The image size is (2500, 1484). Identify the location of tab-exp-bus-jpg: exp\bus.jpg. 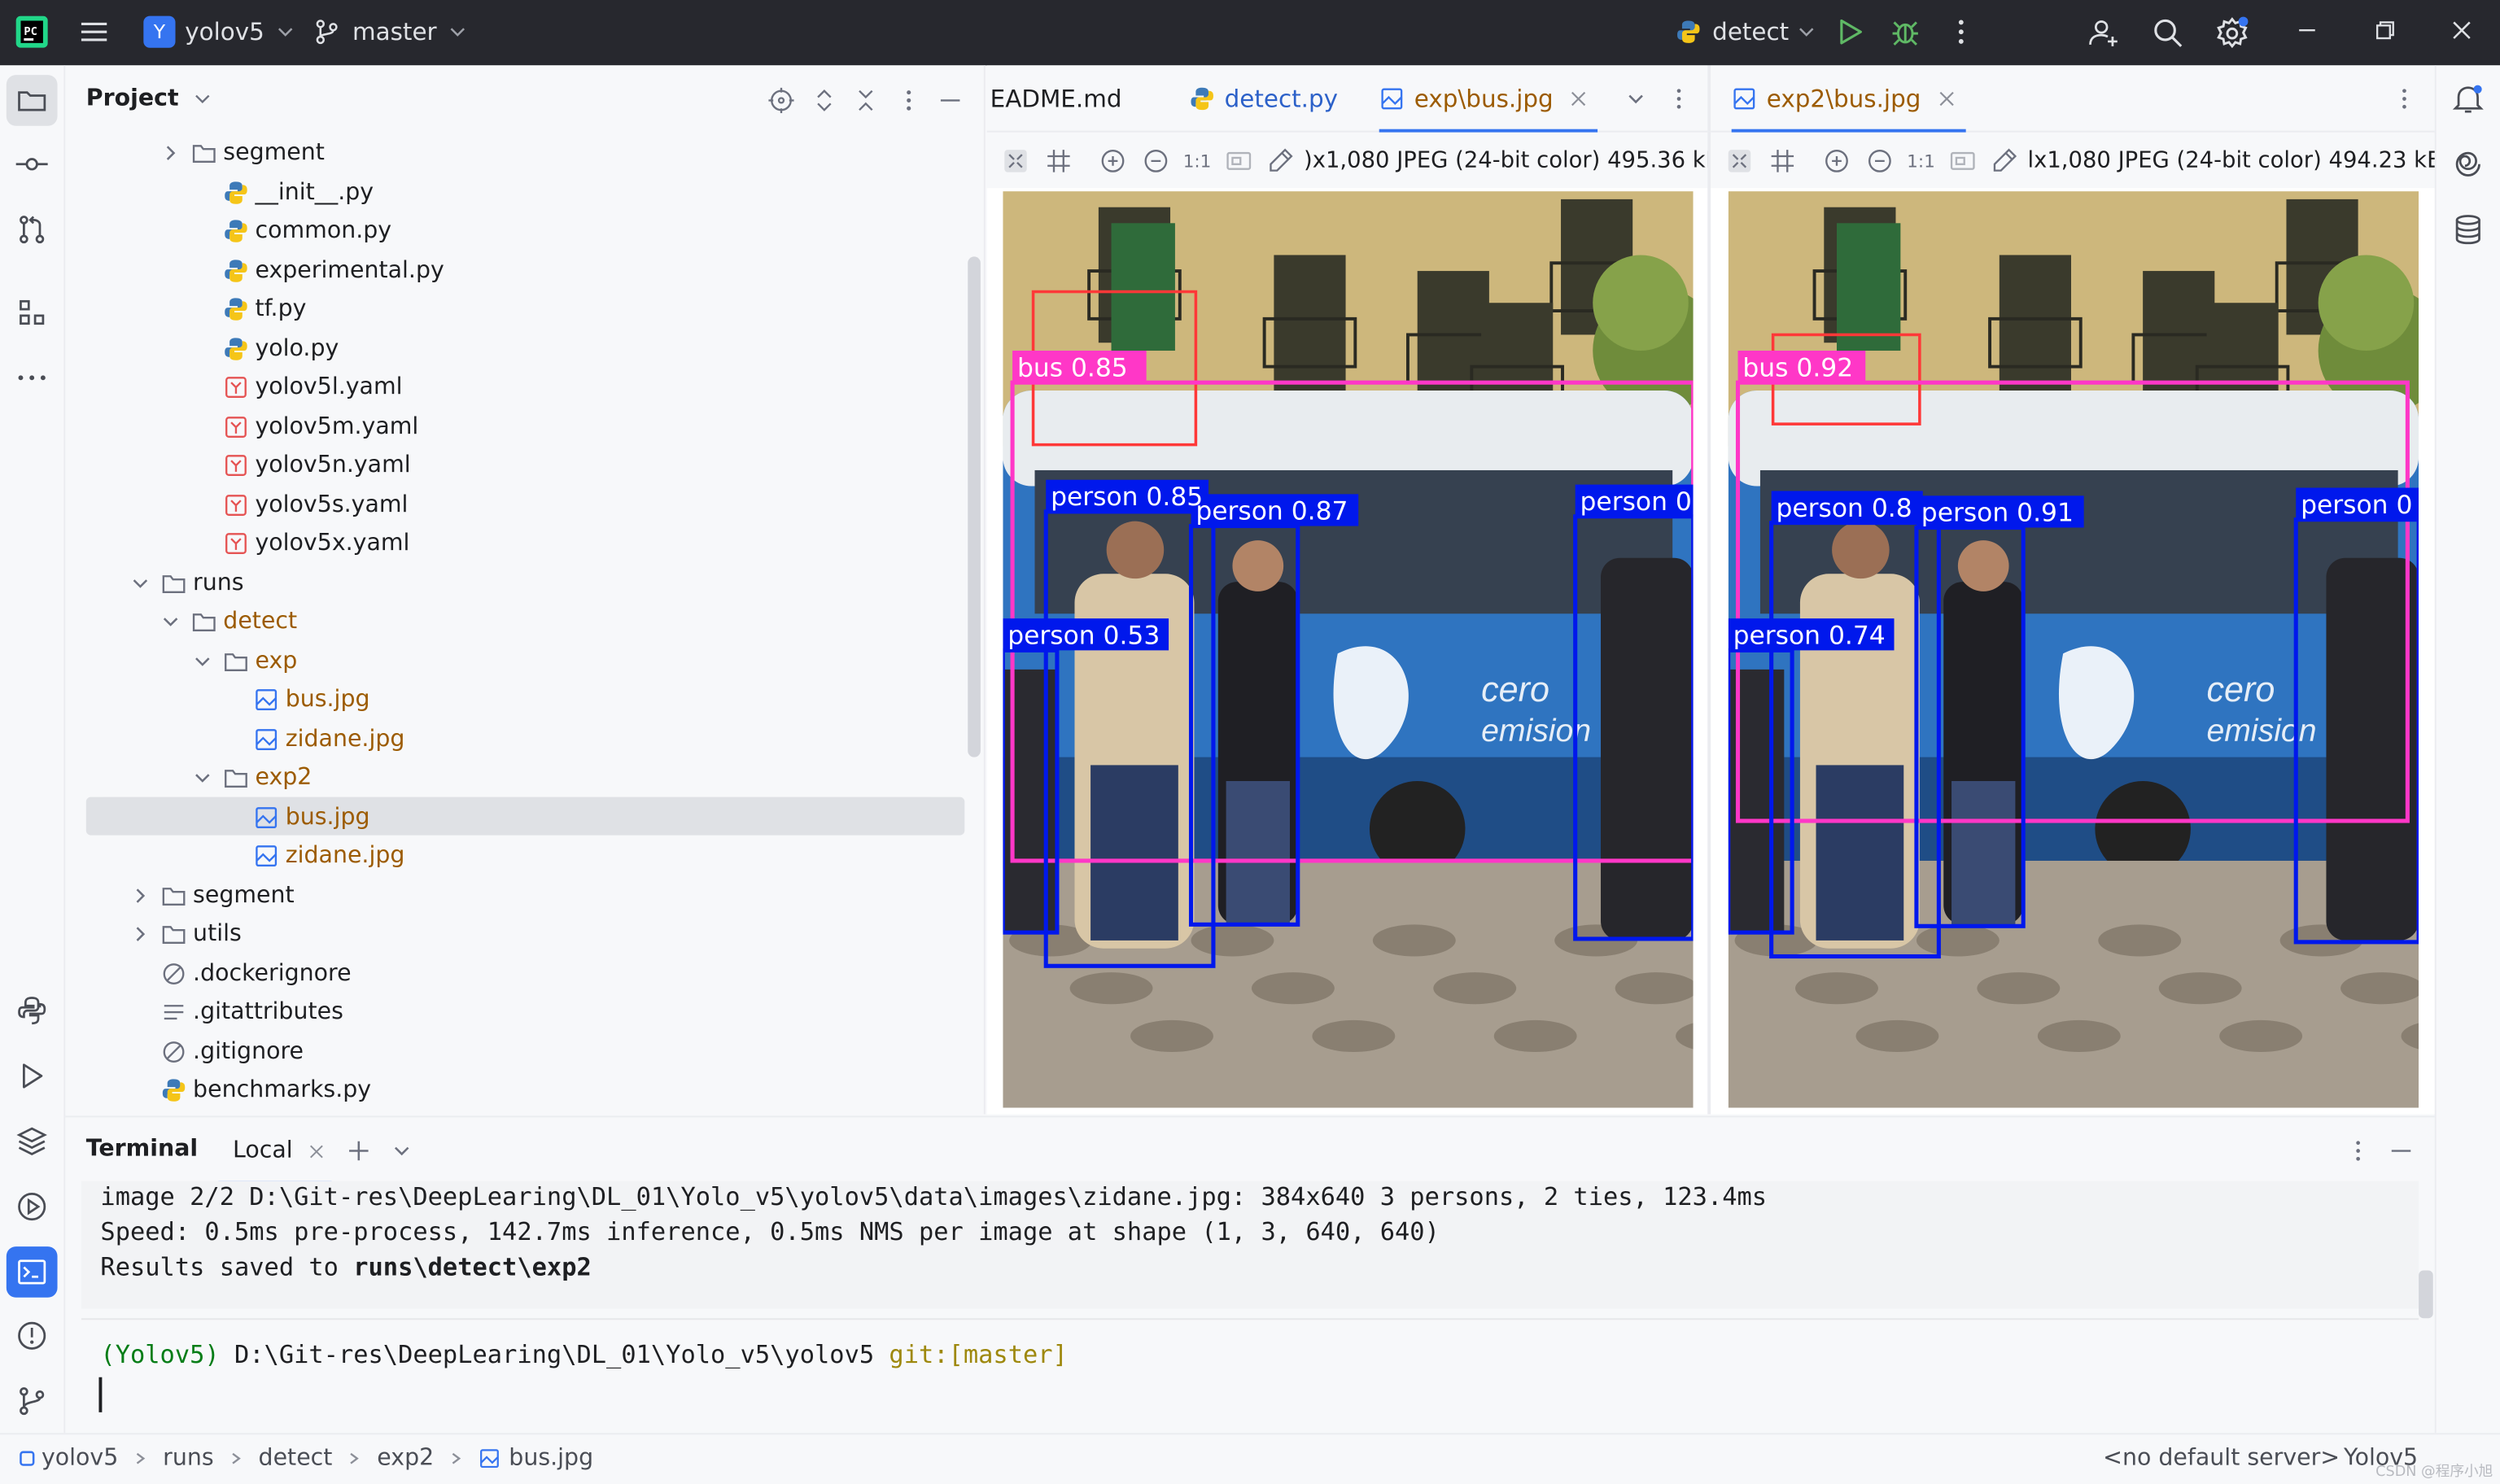
(1489, 99).